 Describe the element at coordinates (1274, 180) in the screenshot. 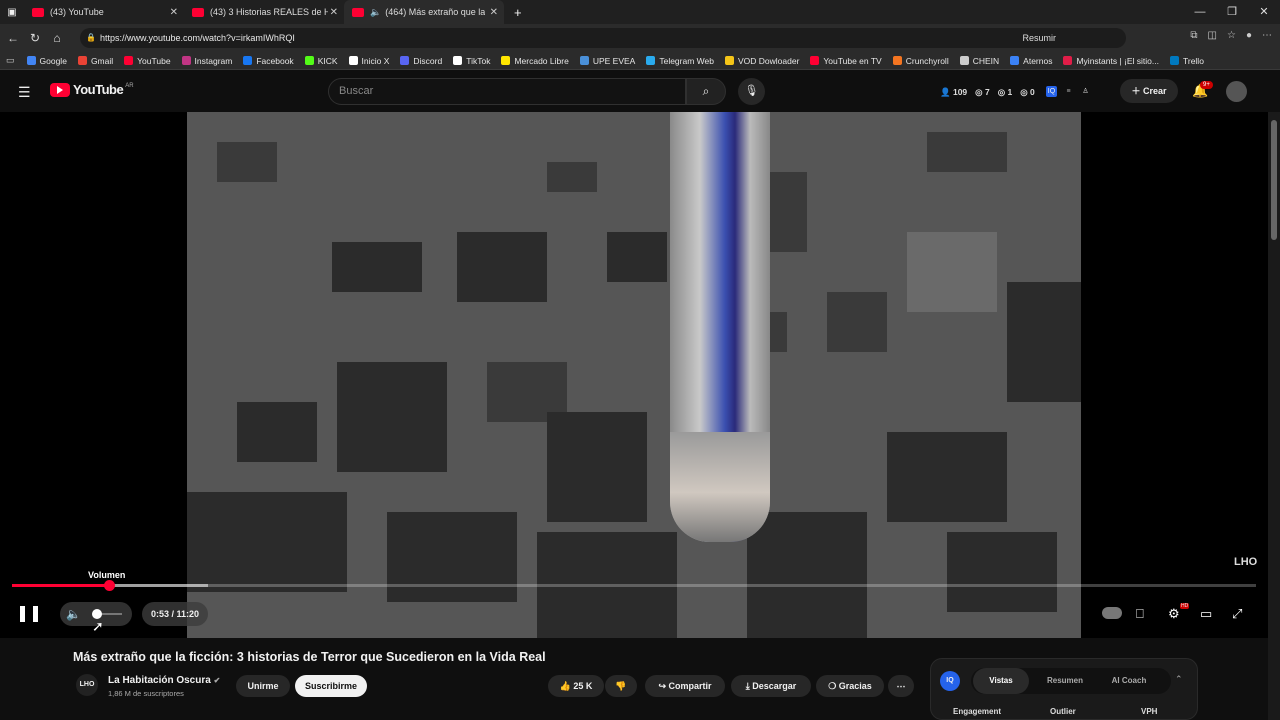

I see `scrollbar-thumb` at that location.